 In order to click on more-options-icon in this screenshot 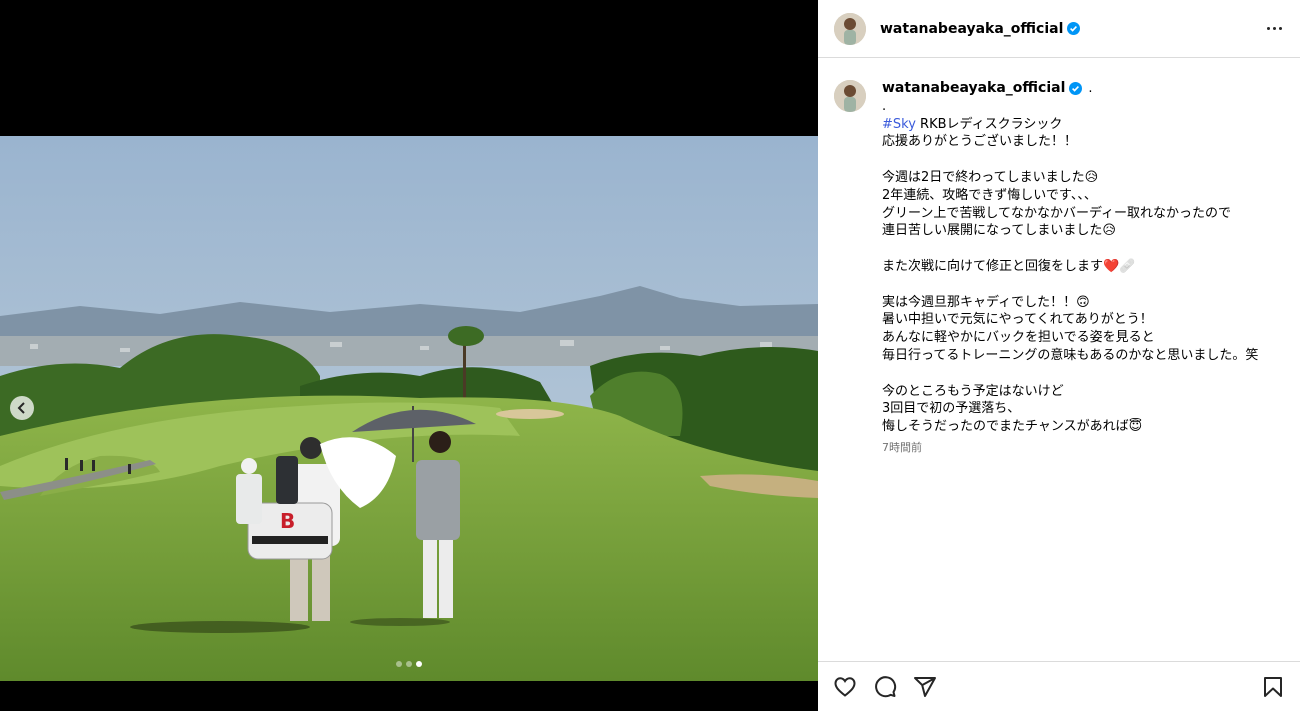, I will do `click(1274, 28)`.